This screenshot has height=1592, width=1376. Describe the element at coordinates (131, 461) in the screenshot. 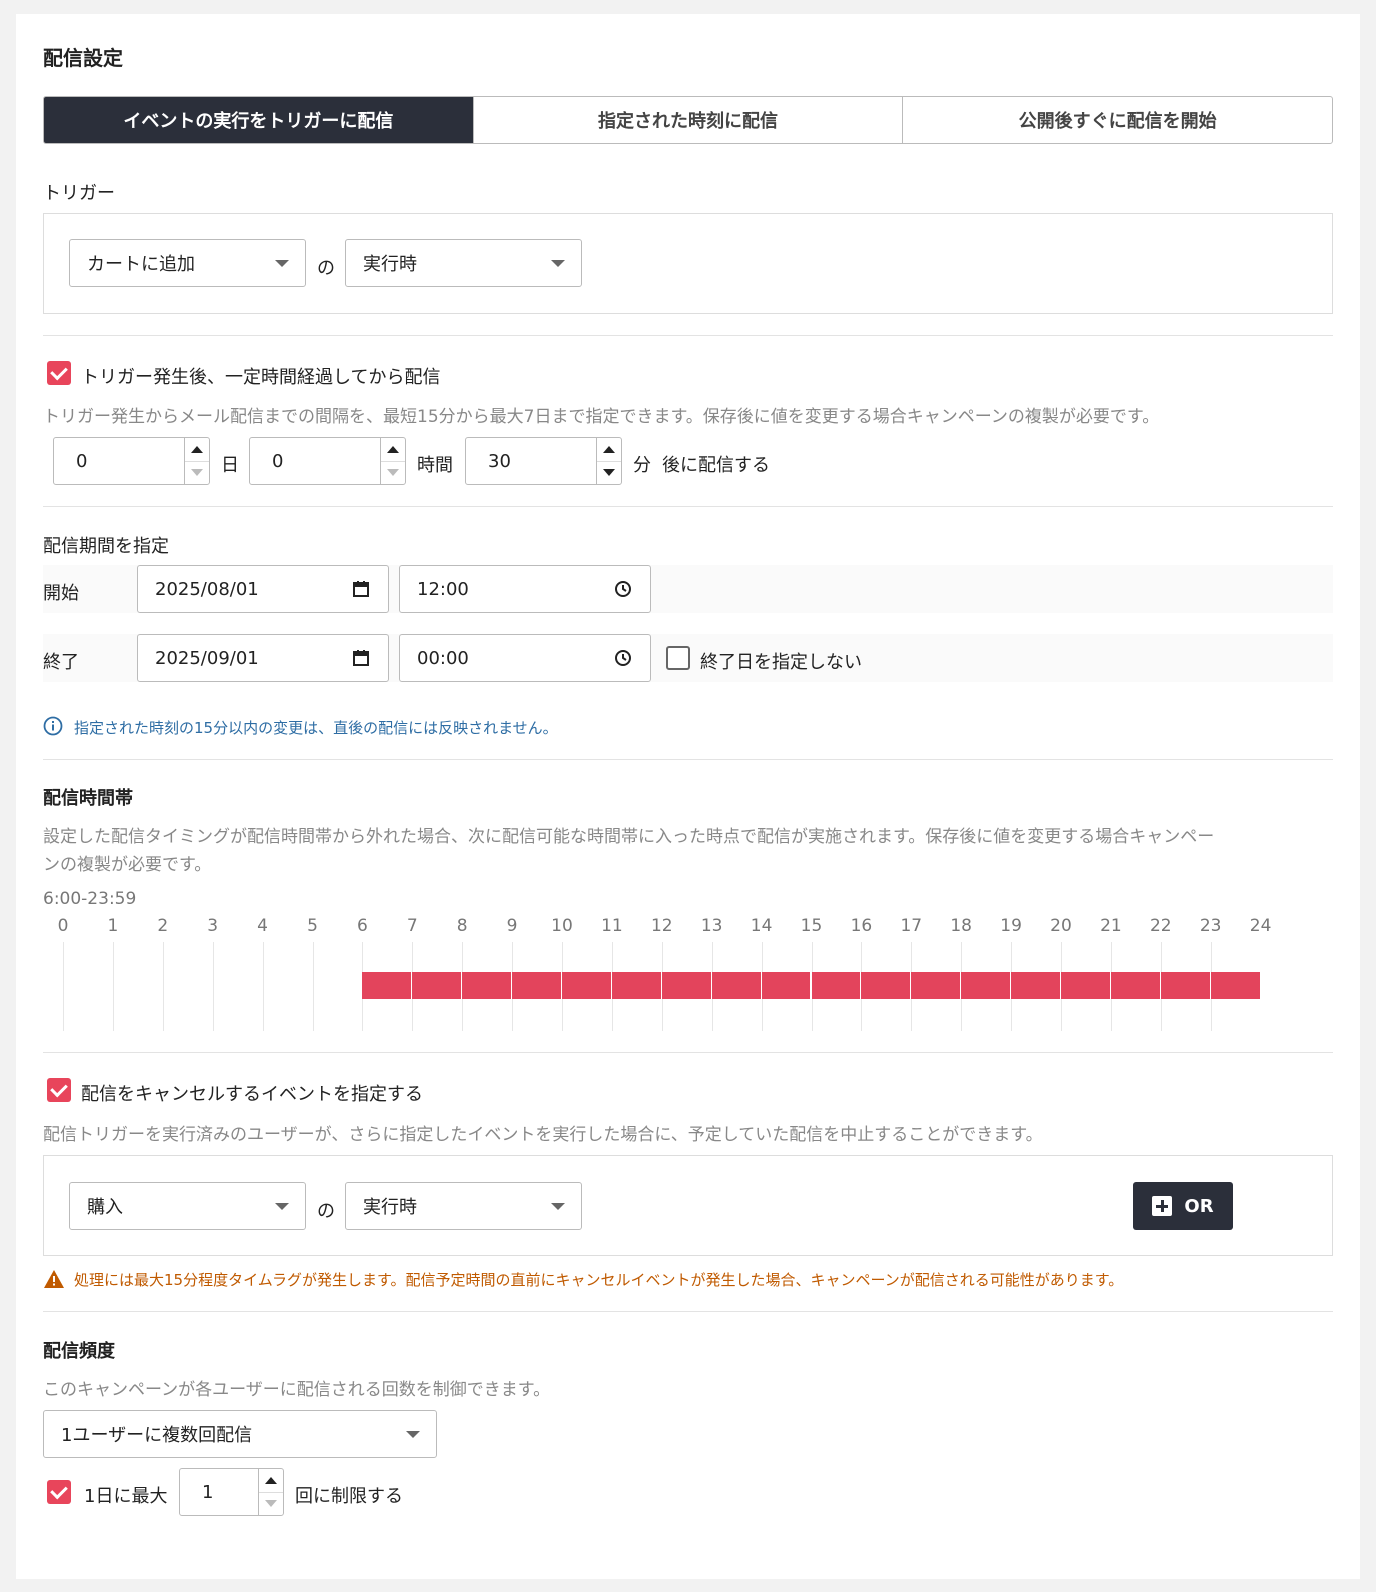

I see `delay-days-stepper: 0` at that location.